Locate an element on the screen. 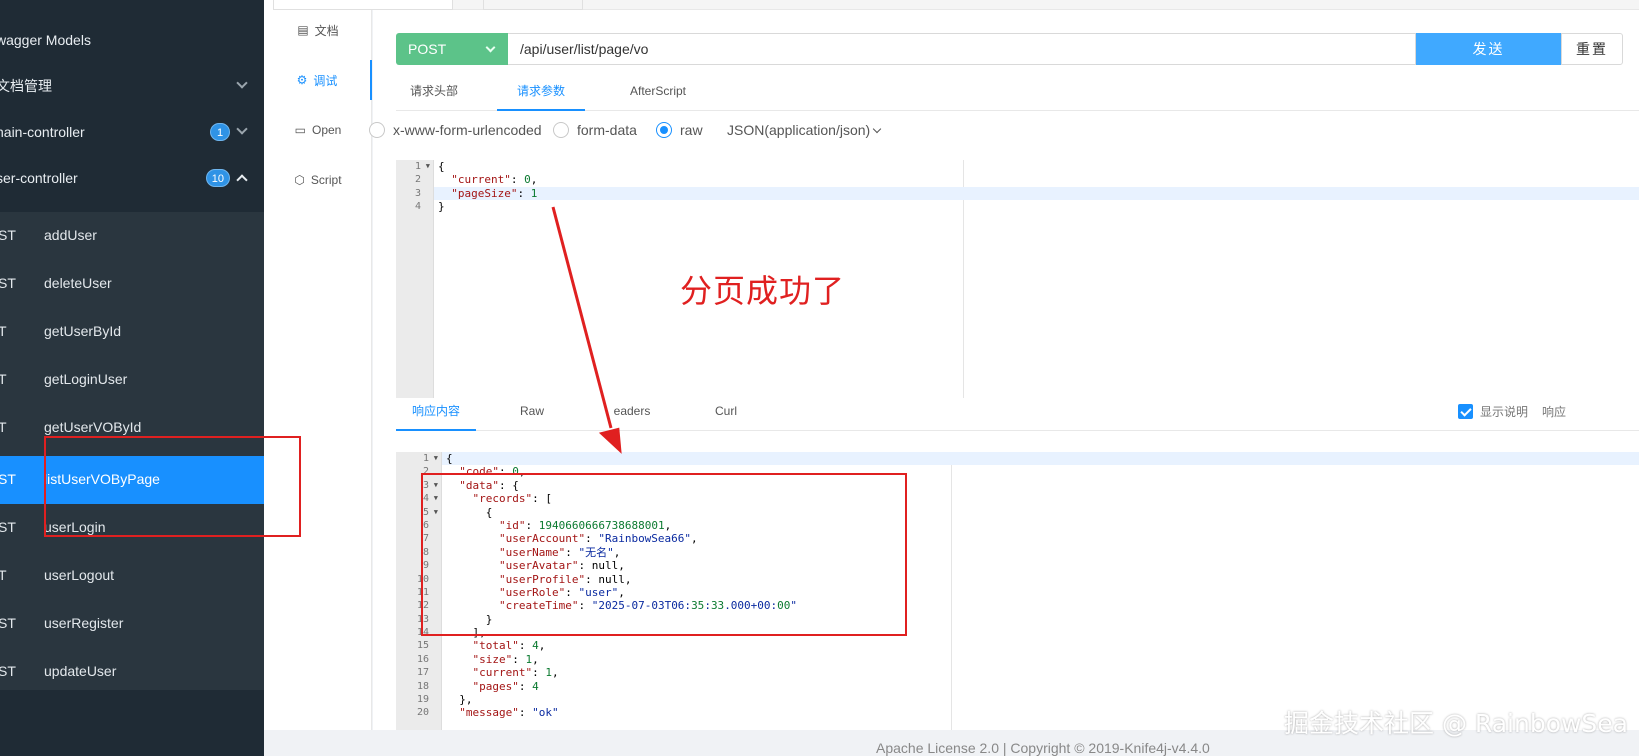  checkbox-checked-icon is located at coordinates (1465, 411).